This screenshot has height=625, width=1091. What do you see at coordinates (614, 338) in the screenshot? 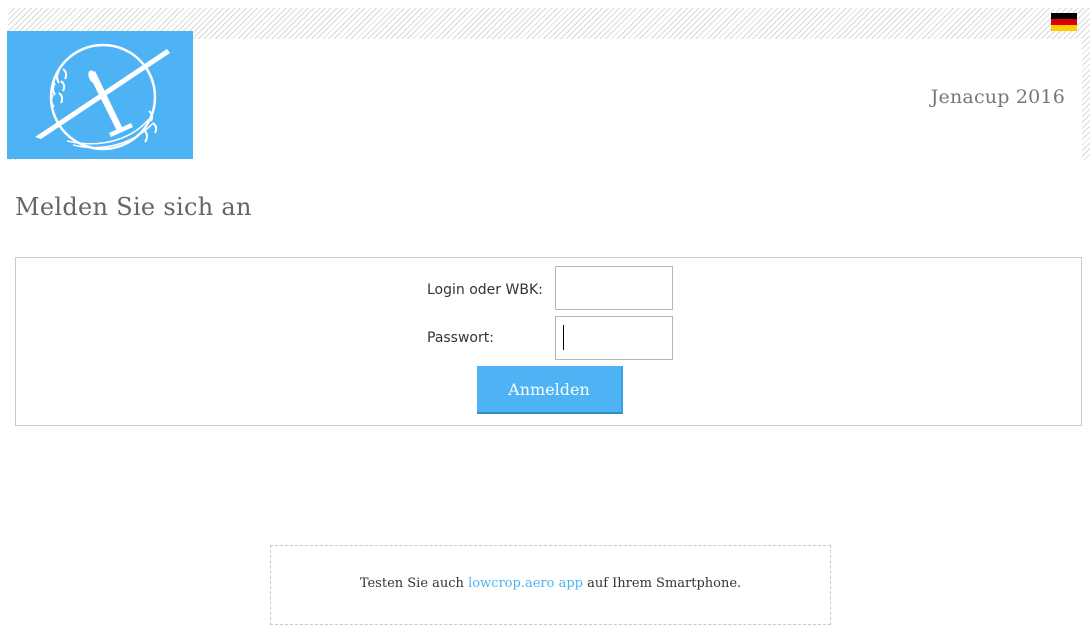
I see `password-input` at bounding box center [614, 338].